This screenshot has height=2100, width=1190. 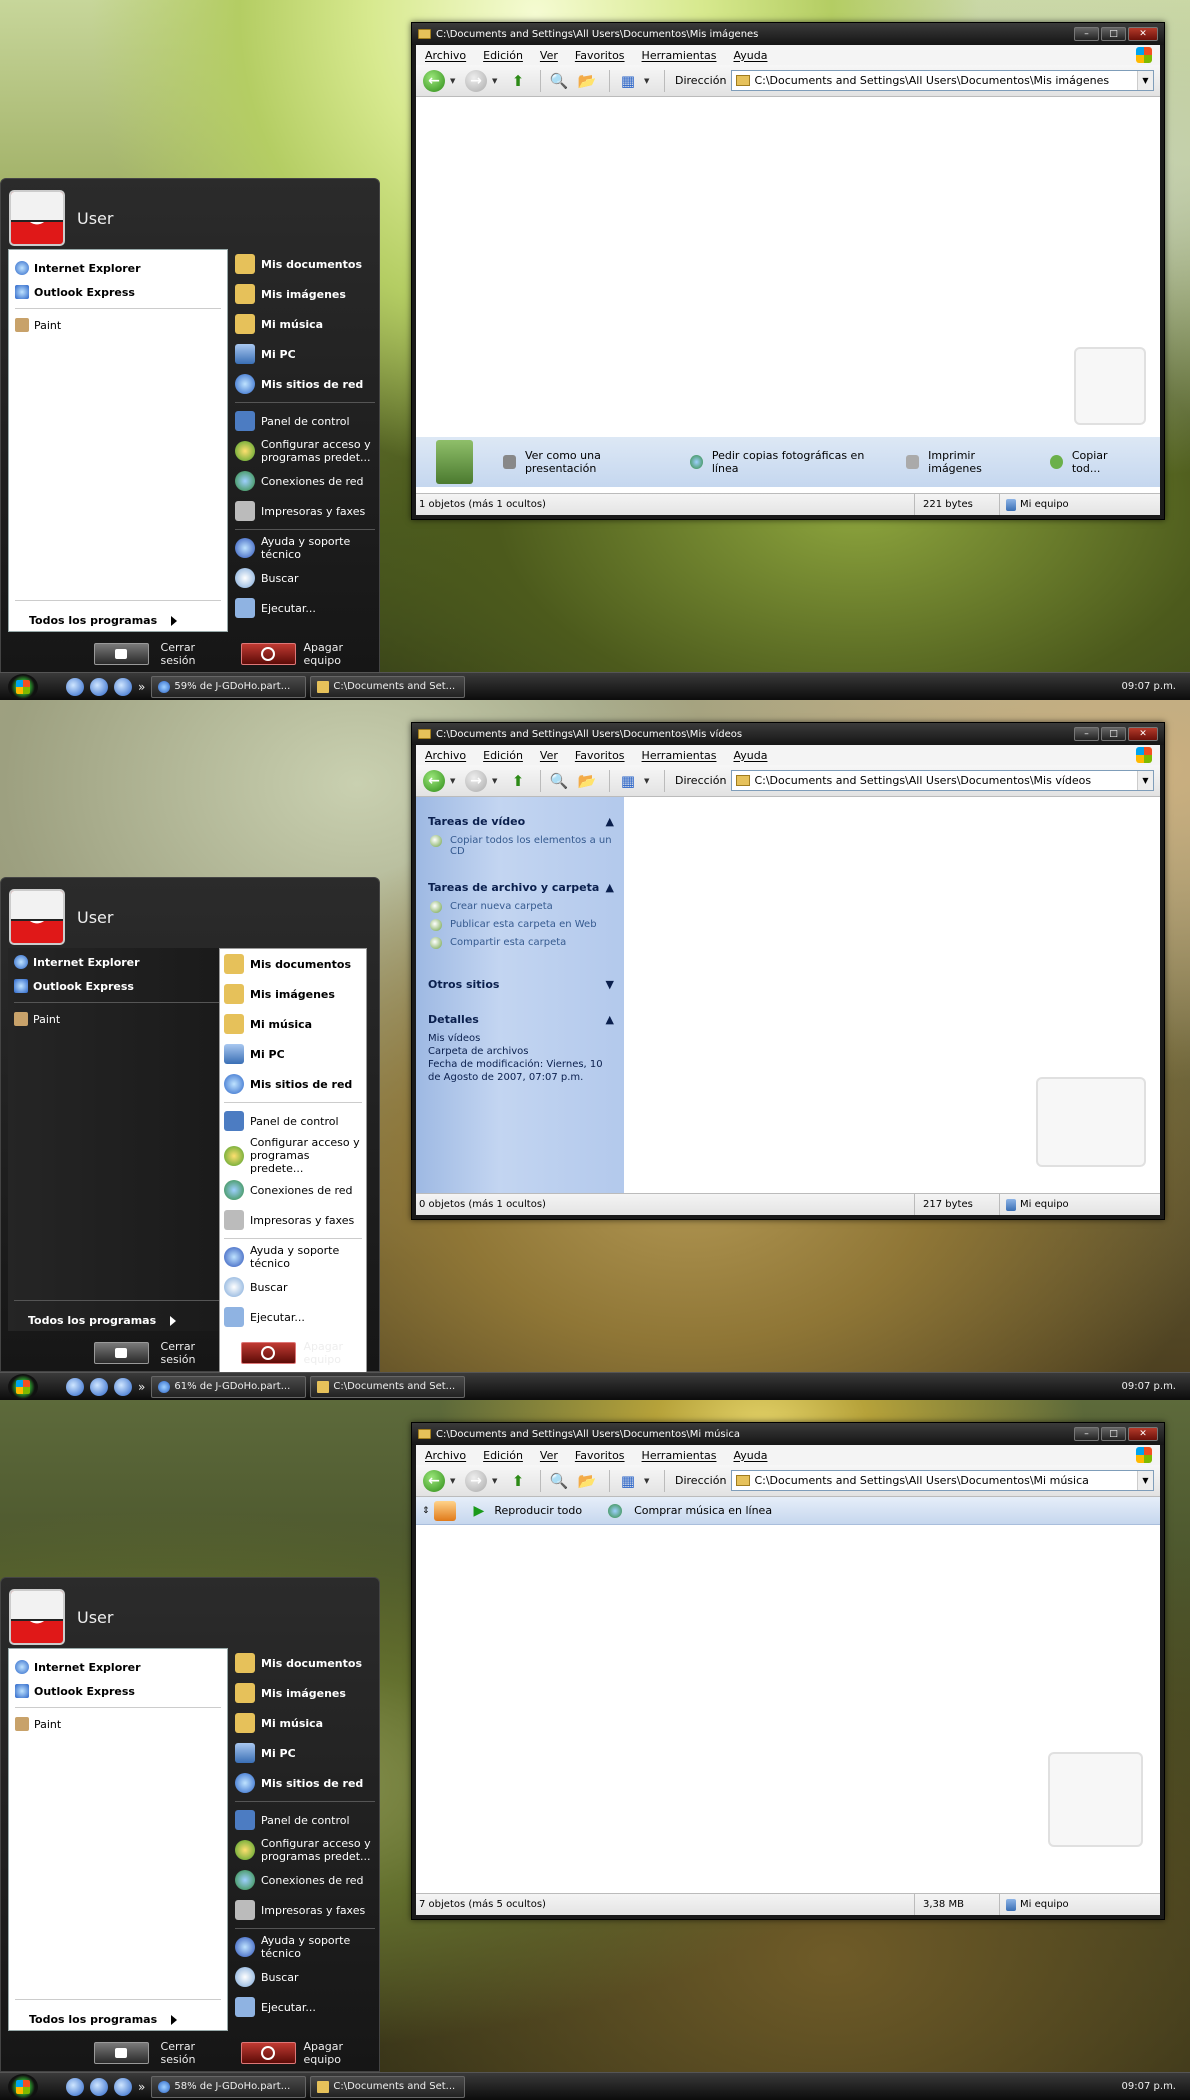 I want to click on task-new-folder: Crear nueva carpeta, so click(x=522, y=907).